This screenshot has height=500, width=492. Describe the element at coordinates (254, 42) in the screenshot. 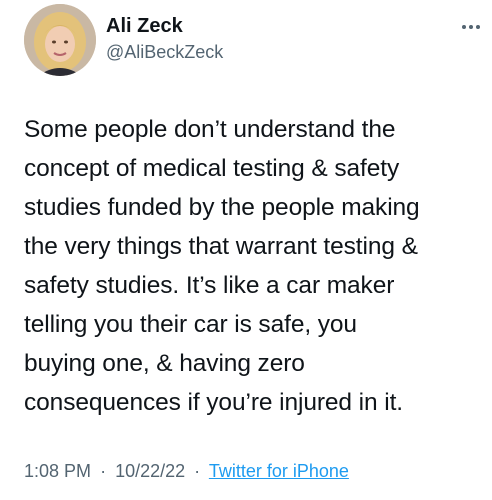

I see `tweet-header: Ali Zeck @AliBeckZeck` at that location.